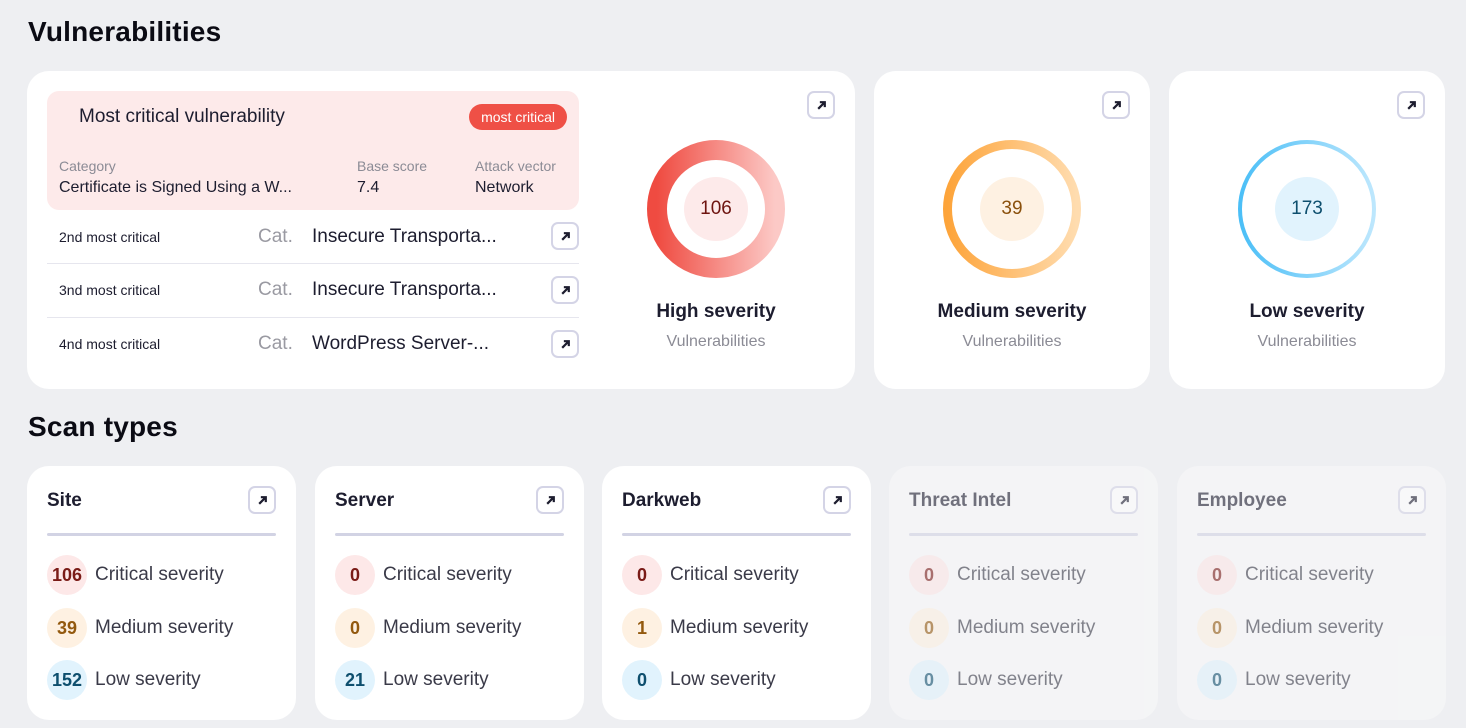  I want to click on medium-severity-count: 39, so click(1012, 209).